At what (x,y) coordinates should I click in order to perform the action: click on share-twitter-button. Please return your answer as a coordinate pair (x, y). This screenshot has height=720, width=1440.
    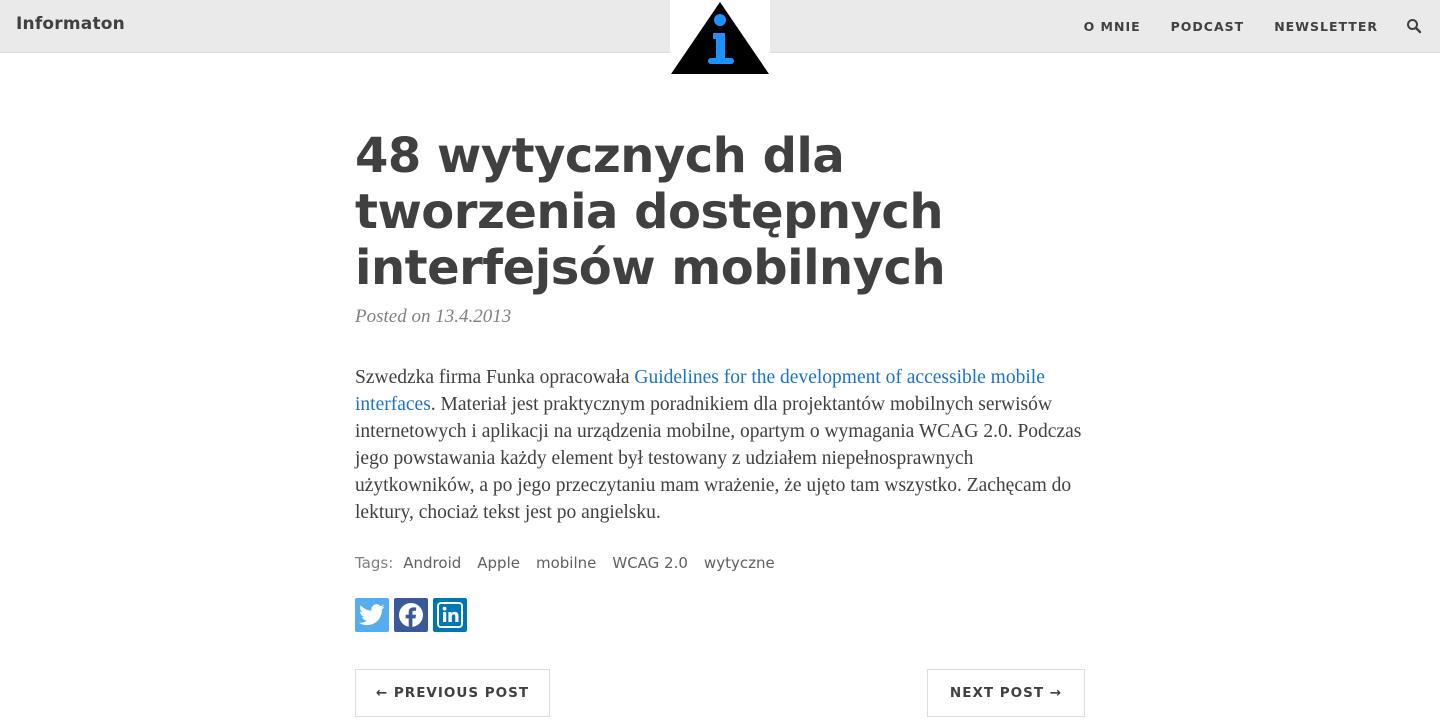
    Looking at the image, I should click on (372, 615).